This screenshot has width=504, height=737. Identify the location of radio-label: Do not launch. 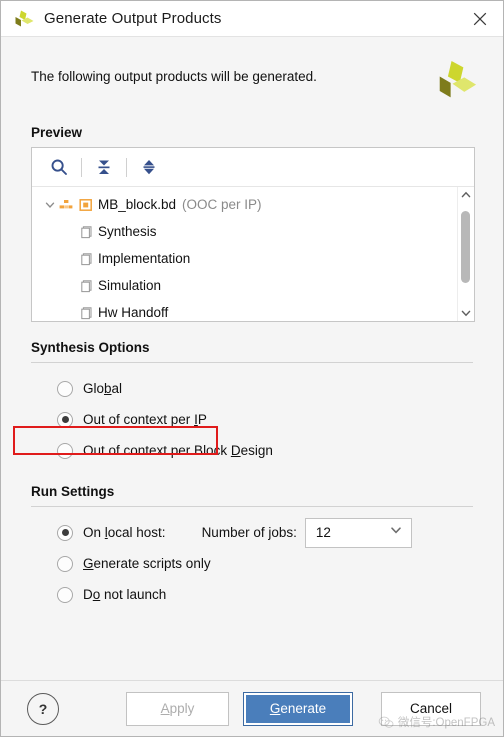
(125, 594).